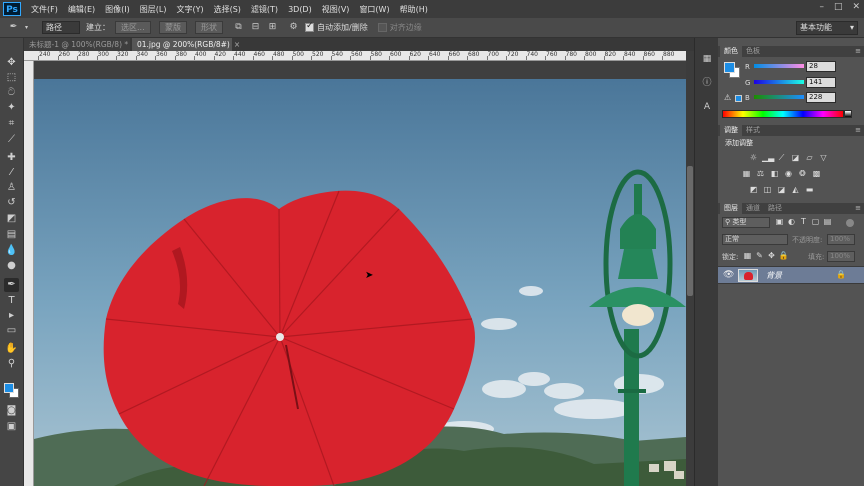  What do you see at coordinates (11, 158) in the screenshot?
I see `healing-tool-icon: ✚` at bounding box center [11, 158].